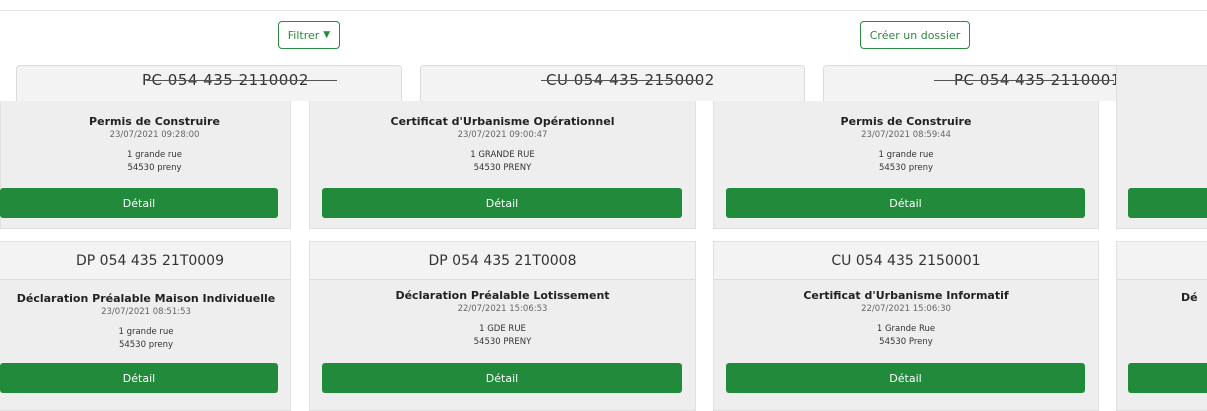 The height and width of the screenshot is (411, 1207). Describe the element at coordinates (603, 10) in the screenshot. I see `top-divider` at that location.